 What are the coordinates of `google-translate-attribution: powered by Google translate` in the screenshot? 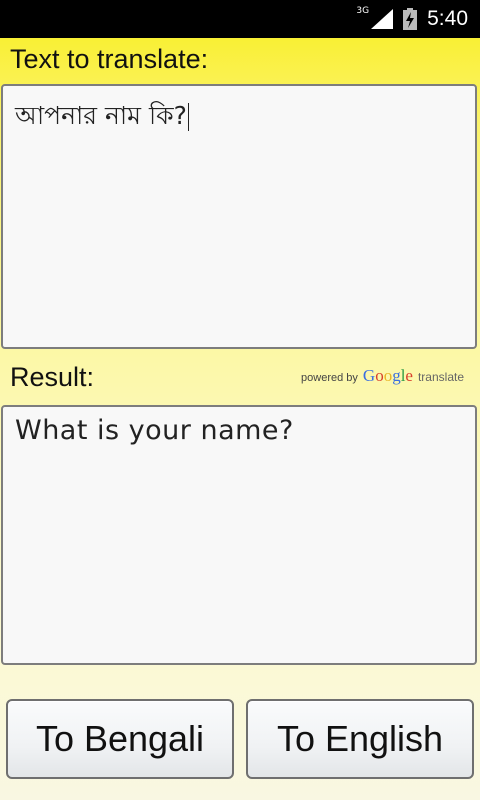 It's located at (382, 376).